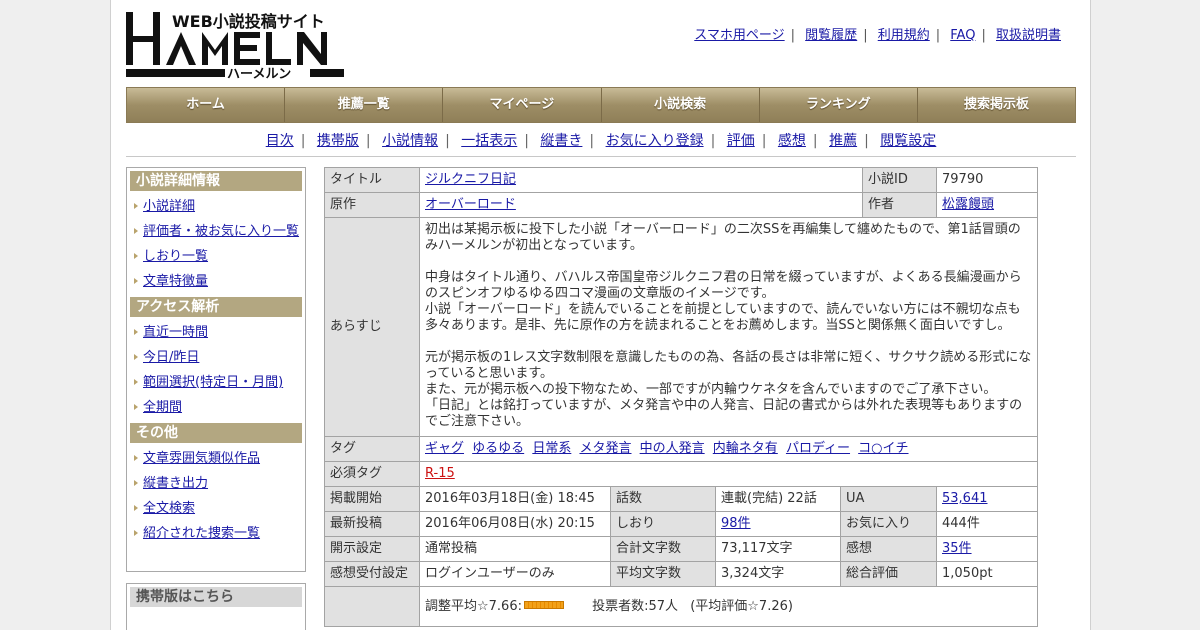 The image size is (1200, 630). I want to click on synopsis-label: あらすじ, so click(372, 327).